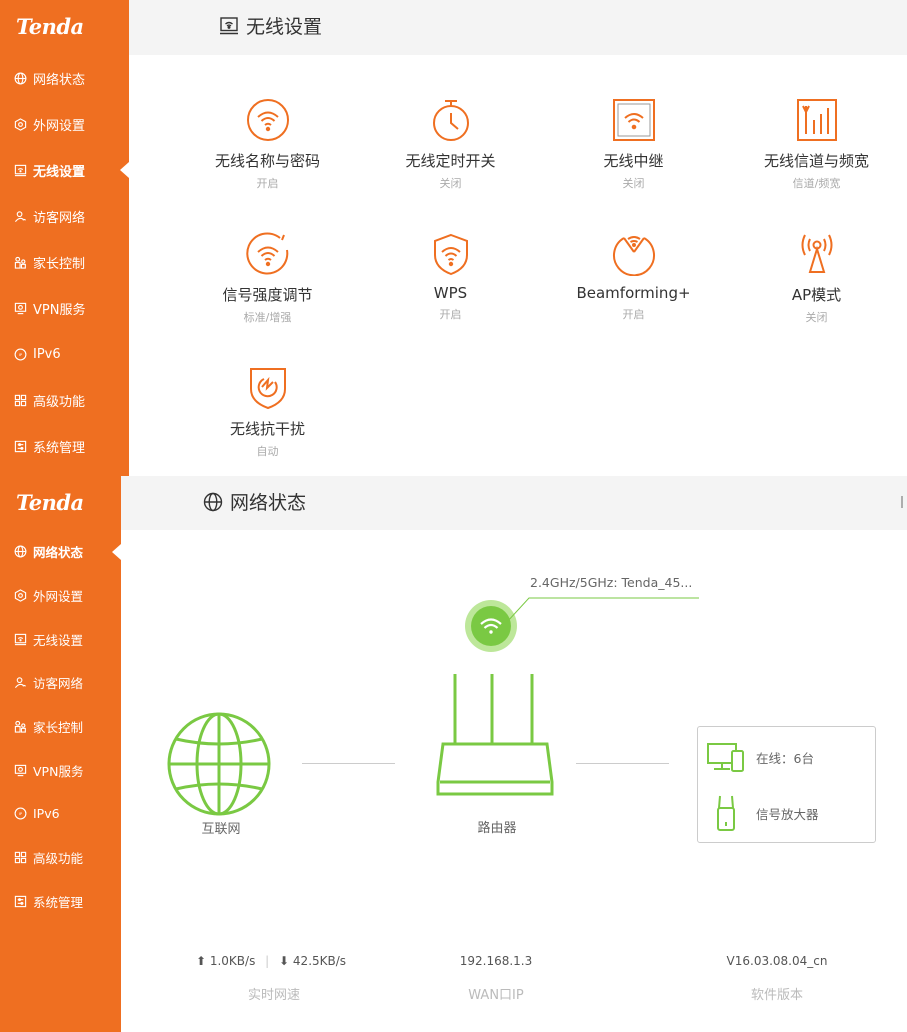 The width and height of the screenshot is (907, 1032). Describe the element at coordinates (59, 402) in the screenshot. I see `sidebar-item-label: 高级功能` at that location.